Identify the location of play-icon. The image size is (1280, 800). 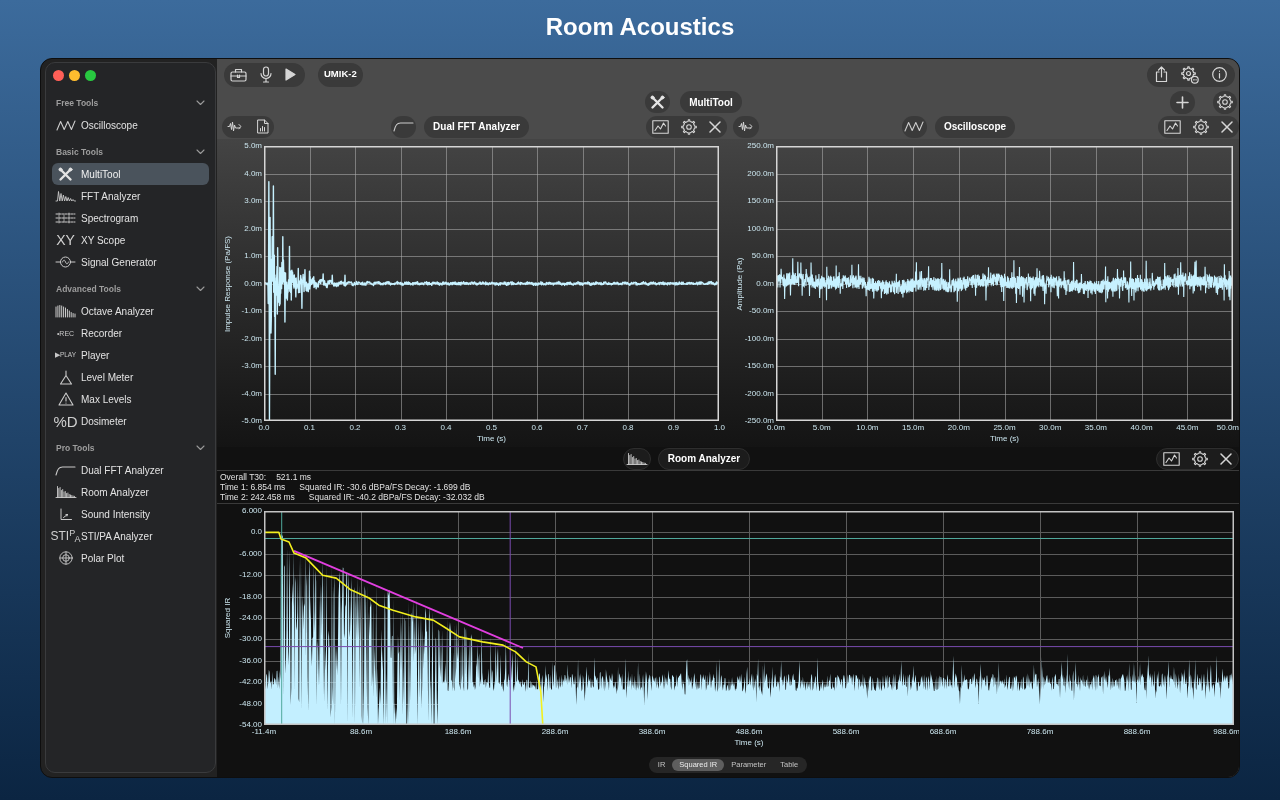
(290, 74).